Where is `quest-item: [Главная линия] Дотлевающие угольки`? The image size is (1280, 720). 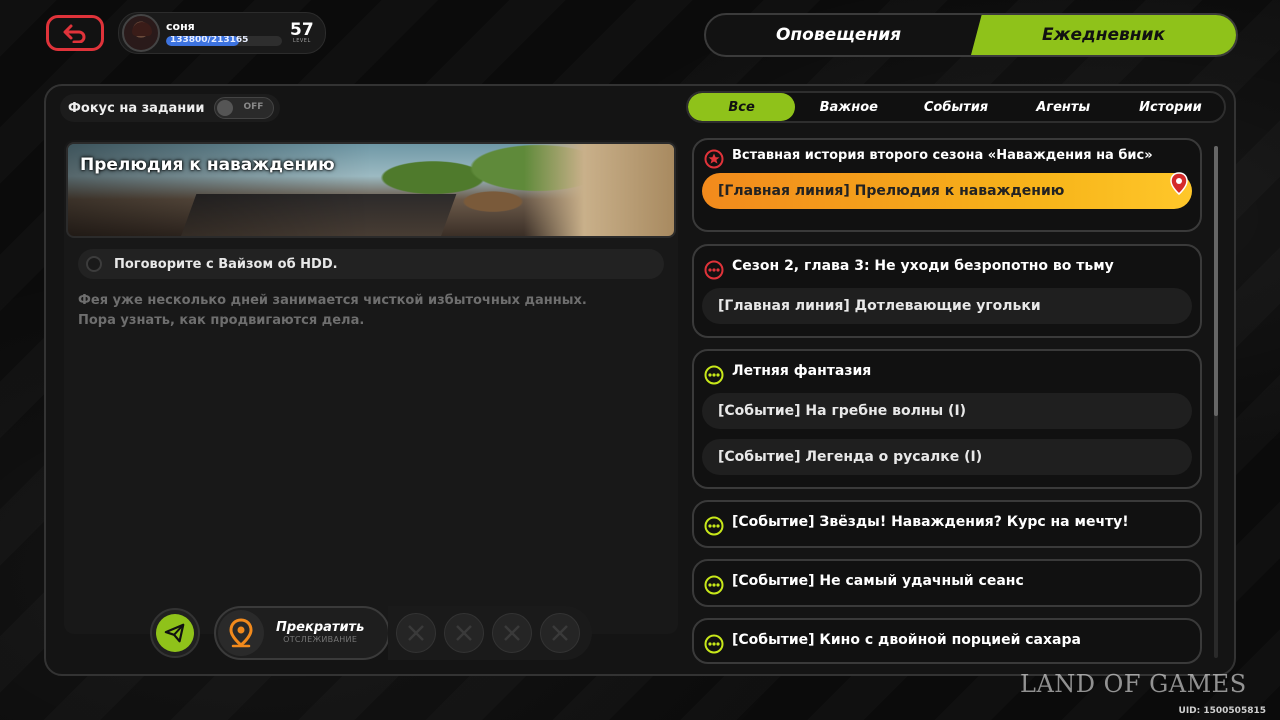
quest-item: [Главная линия] Дотлевающие угольки is located at coordinates (947, 306).